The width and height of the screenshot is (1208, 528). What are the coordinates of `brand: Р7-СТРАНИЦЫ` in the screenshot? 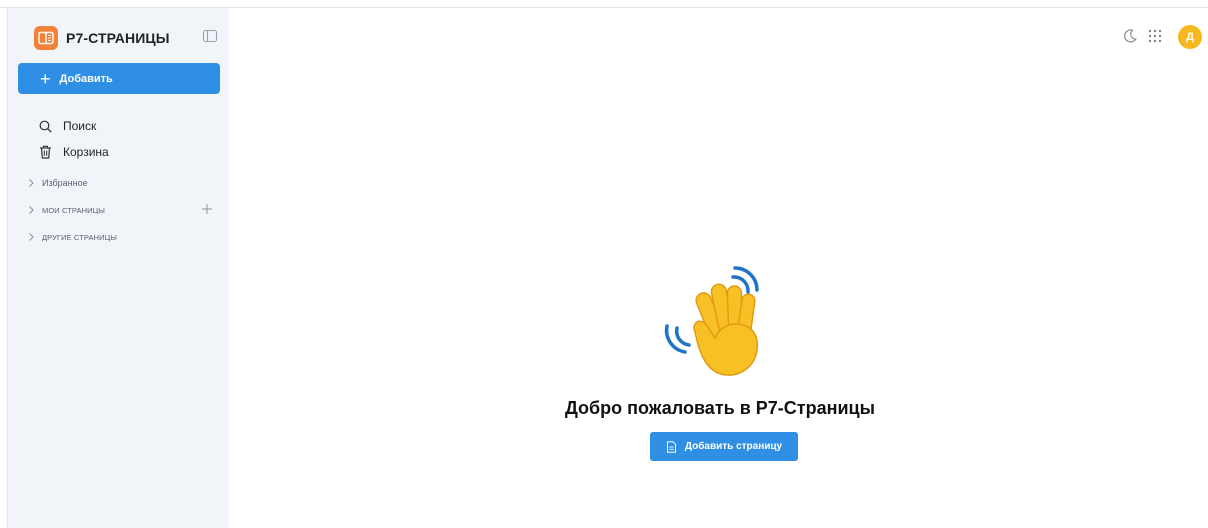 It's located at (102, 38).